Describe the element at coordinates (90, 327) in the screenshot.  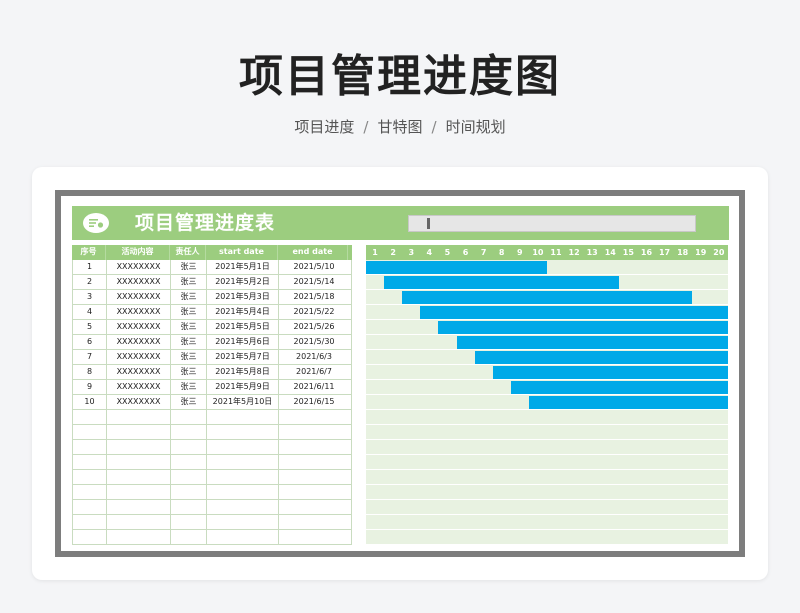
I see `cell-index: 5` at that location.